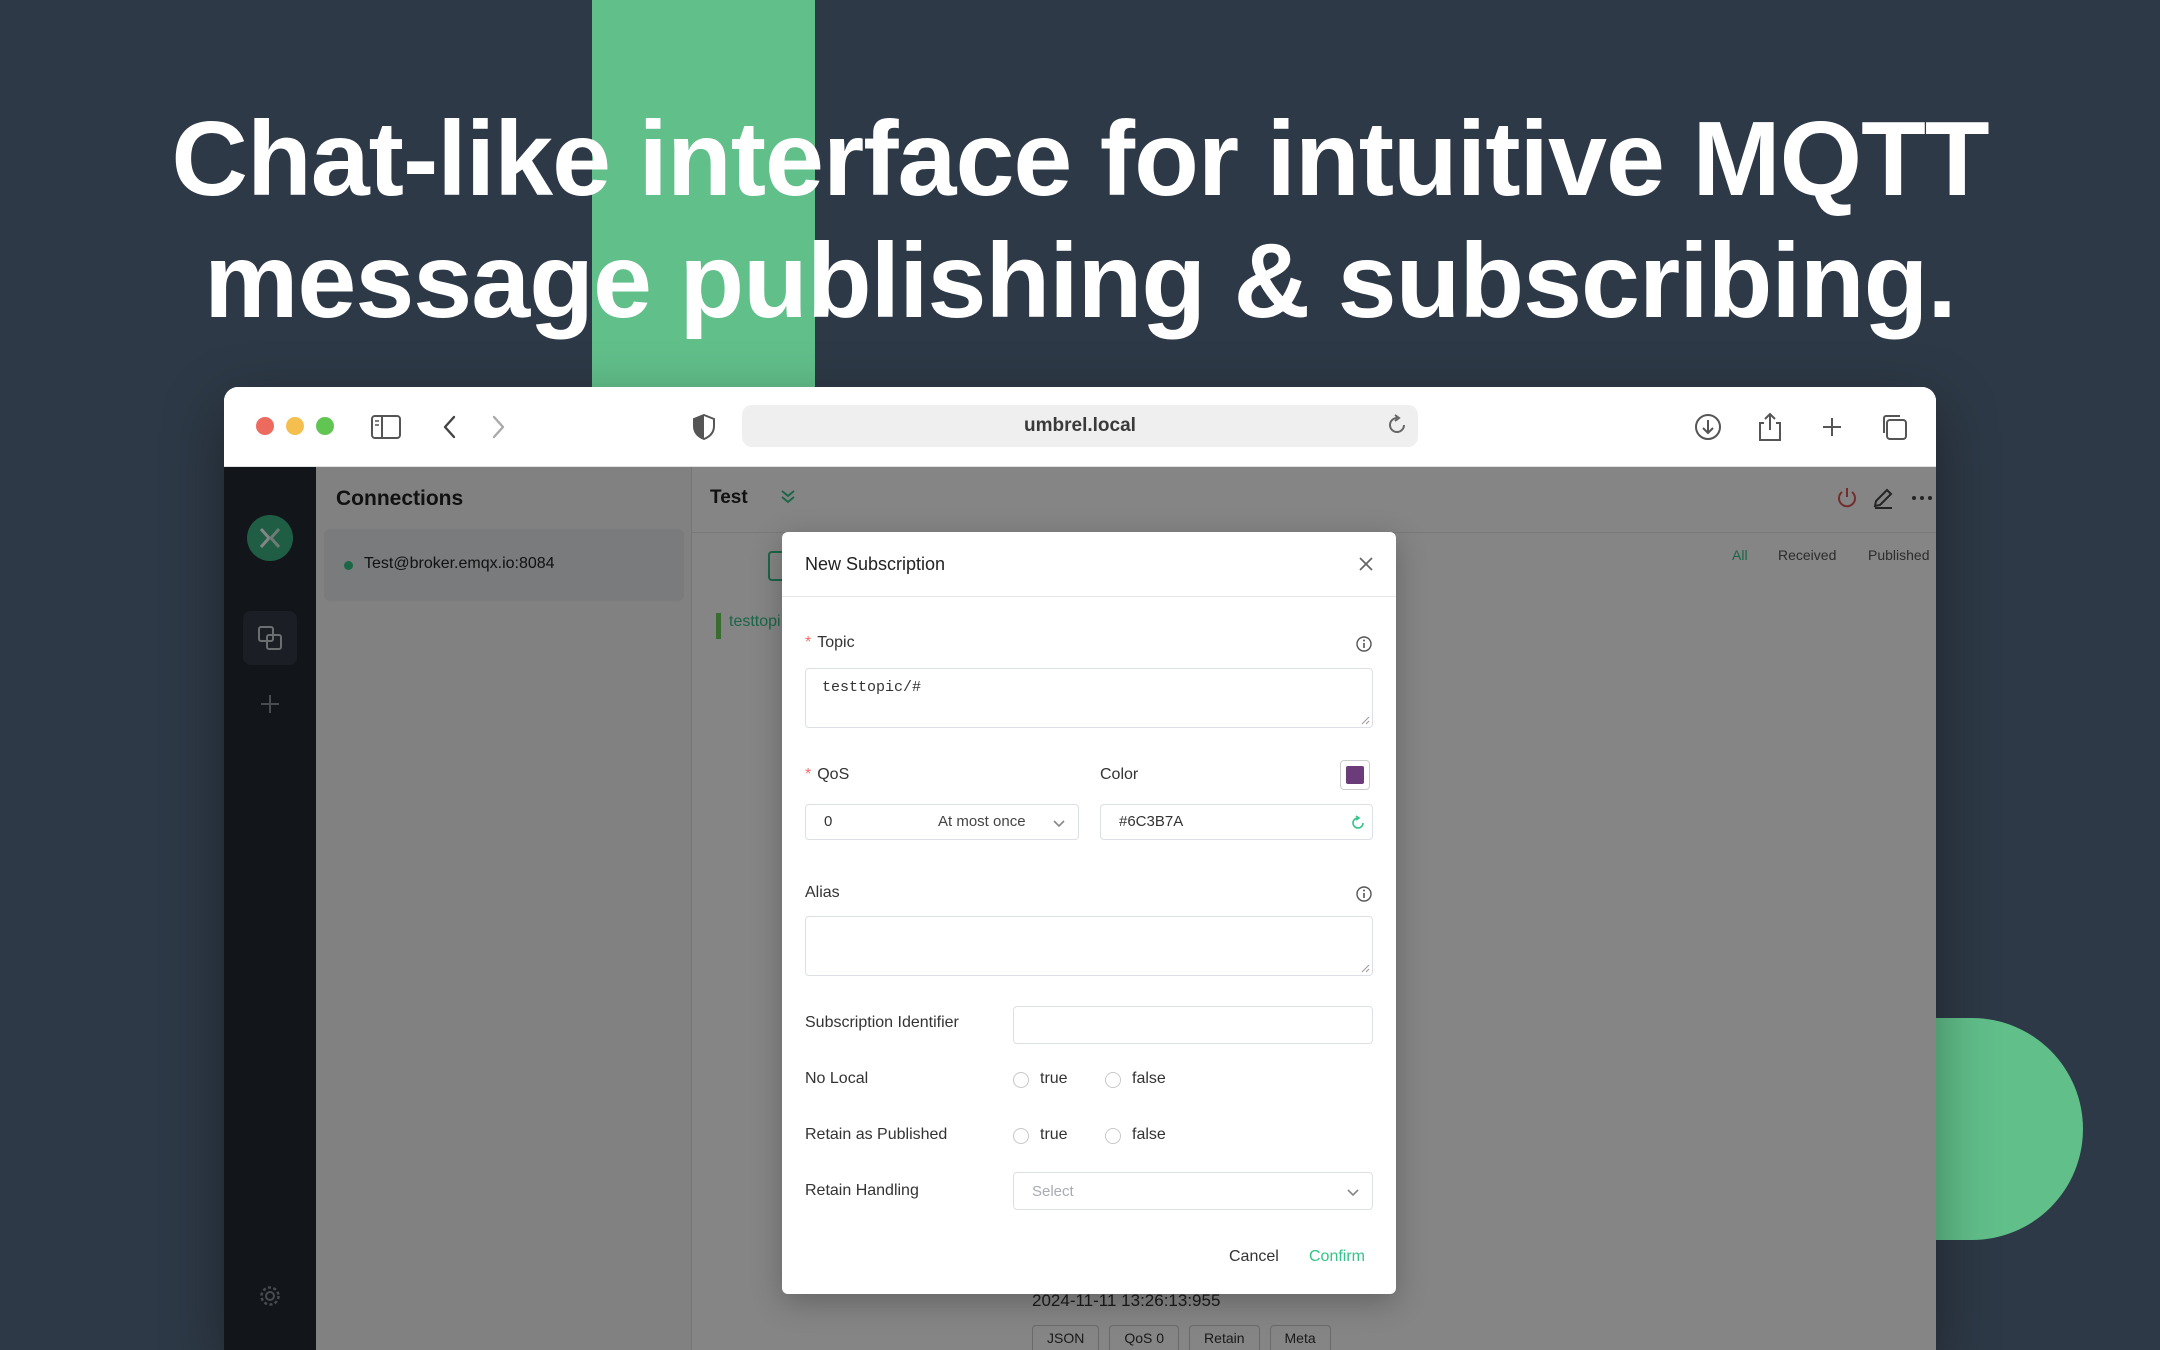  Describe the element at coordinates (1053, 1191) in the screenshot. I see `retain-handling-placeholder: Select` at that location.